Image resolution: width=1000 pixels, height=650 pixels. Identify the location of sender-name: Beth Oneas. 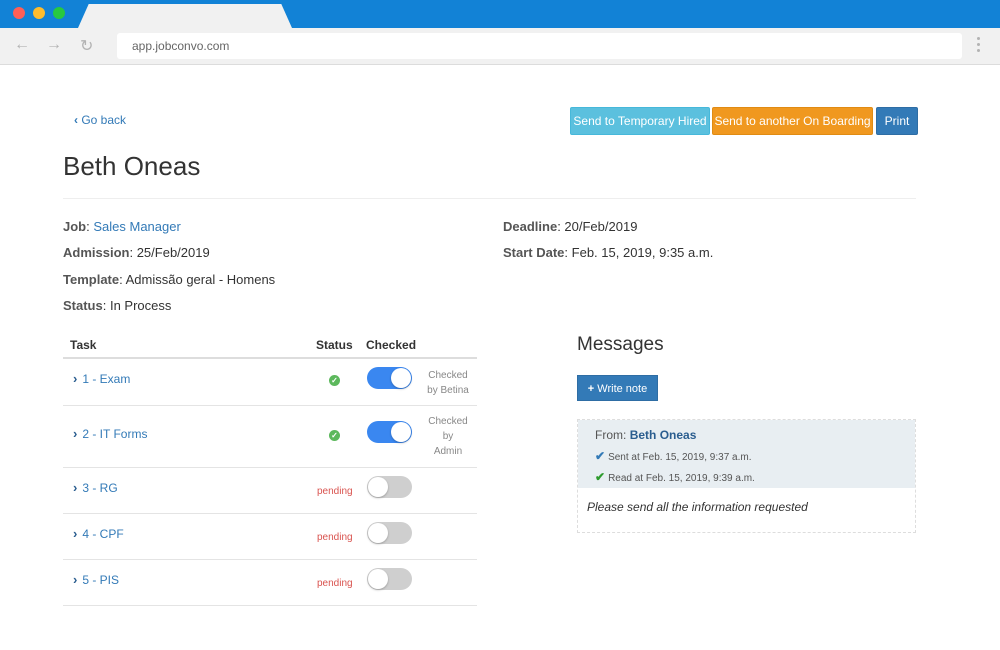
(663, 435).